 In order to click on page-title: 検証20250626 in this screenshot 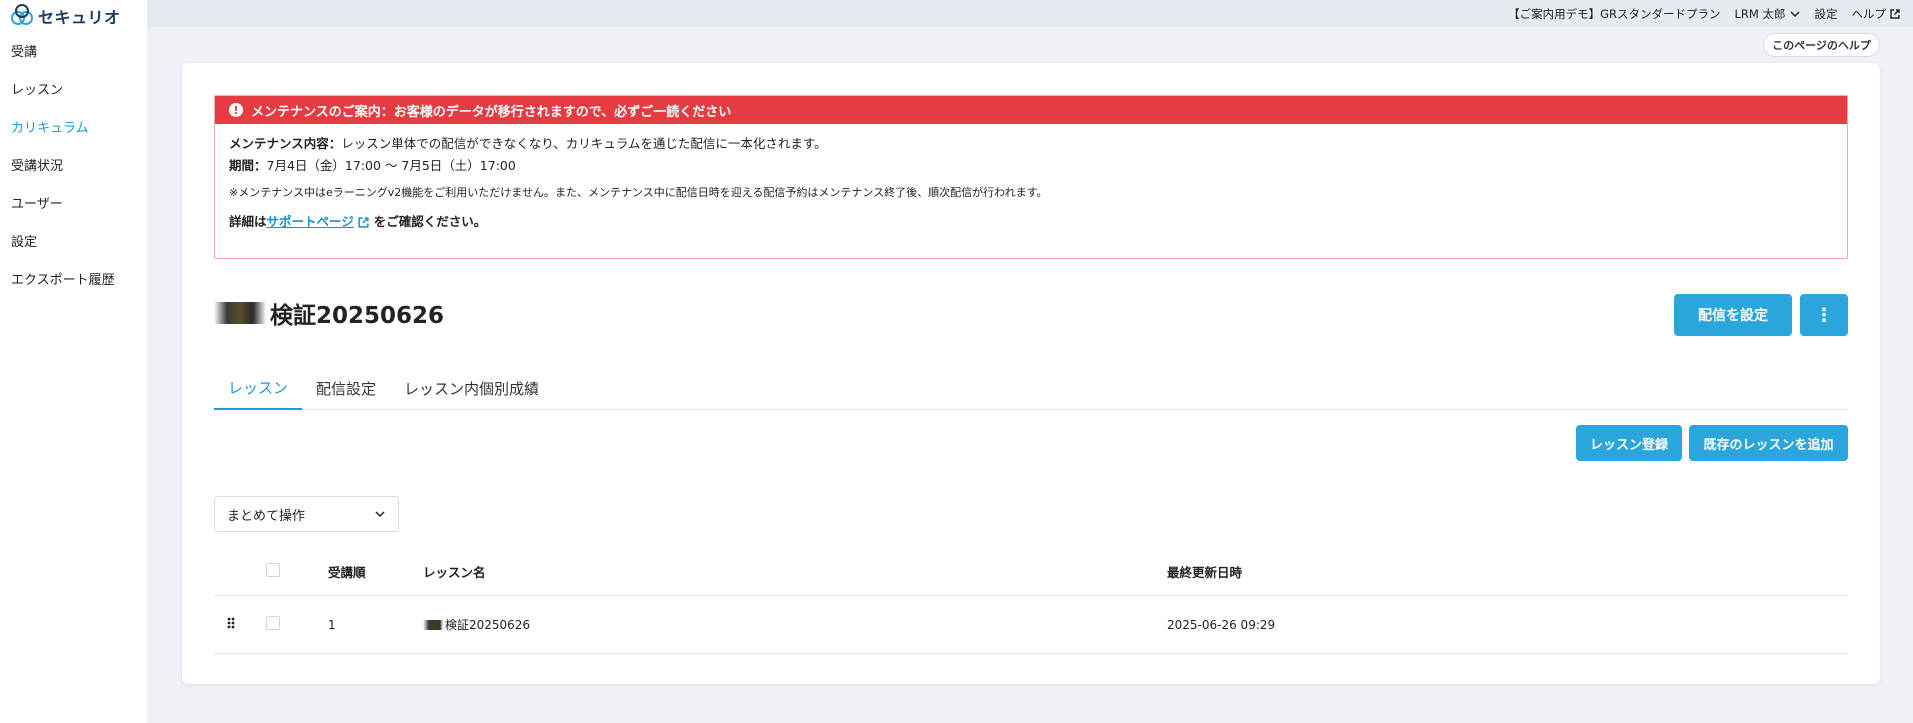, I will do `click(357, 316)`.